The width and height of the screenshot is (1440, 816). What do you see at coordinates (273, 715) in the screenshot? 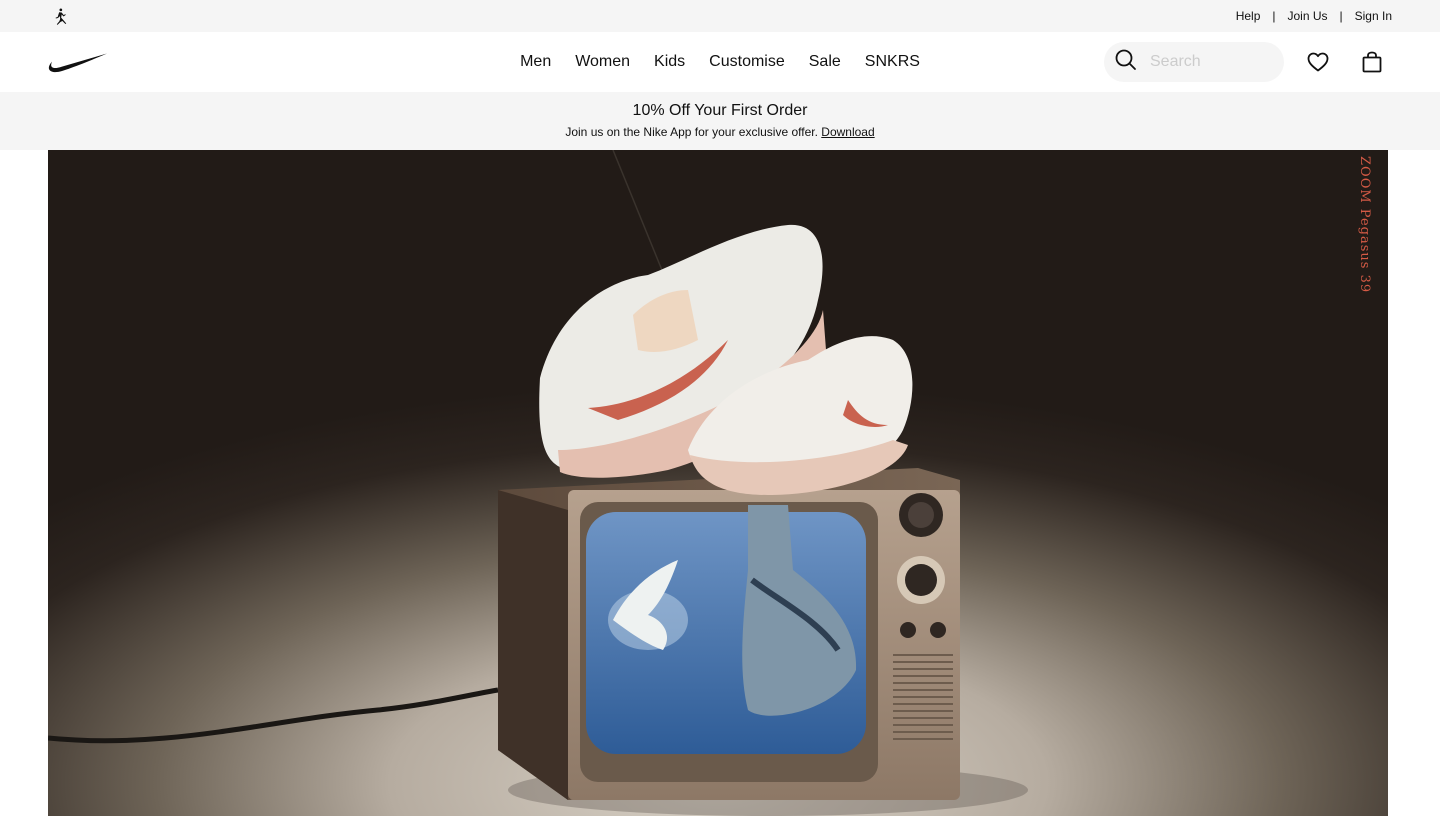
I see `tv-cable` at bounding box center [273, 715].